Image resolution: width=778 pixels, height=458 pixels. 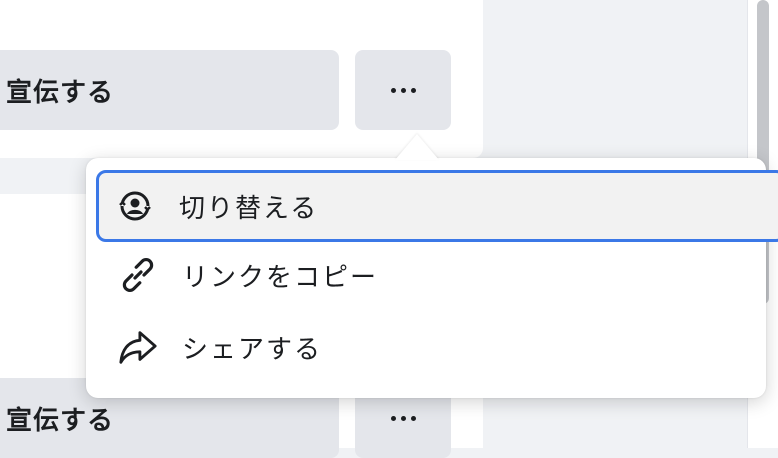 What do you see at coordinates (135, 206) in the screenshot?
I see `account-switch-icon` at bounding box center [135, 206].